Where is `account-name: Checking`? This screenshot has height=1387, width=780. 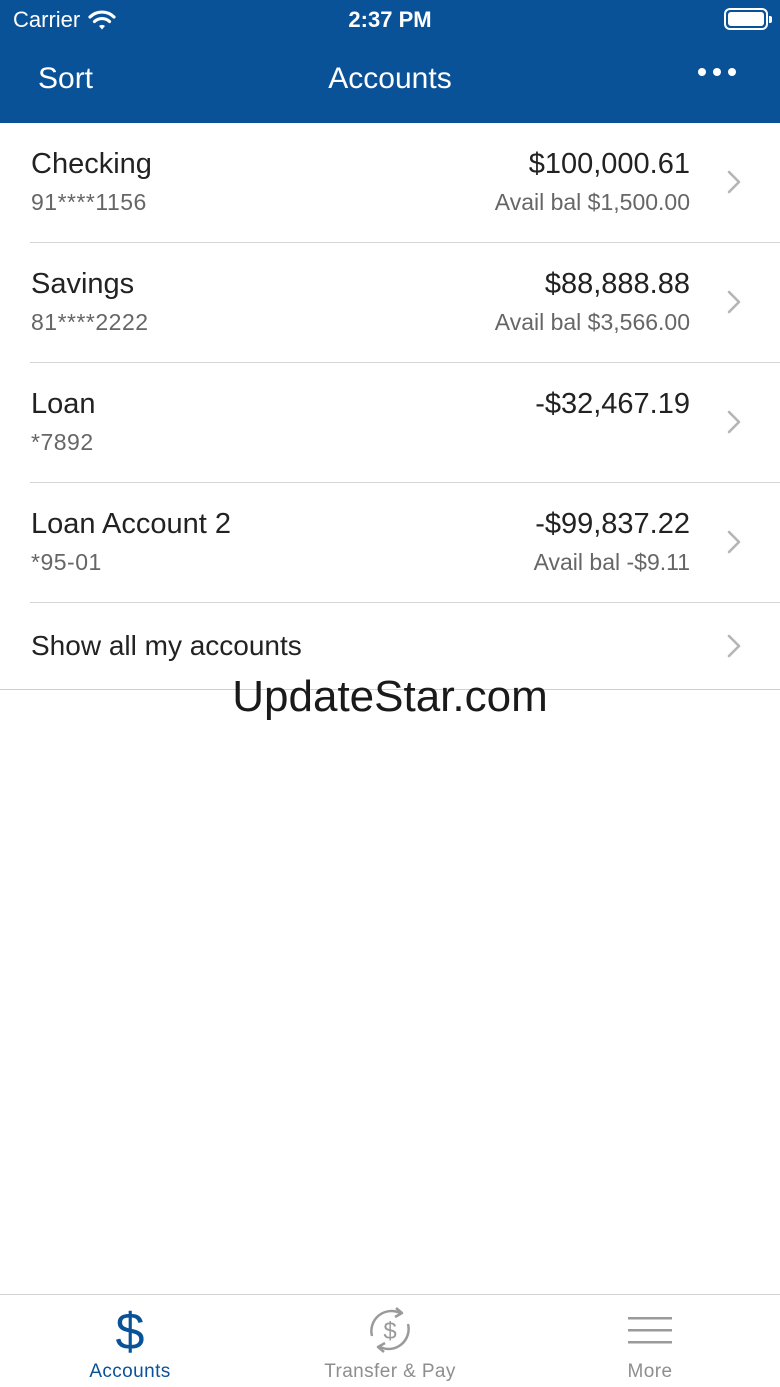 account-name: Checking is located at coordinates (91, 164).